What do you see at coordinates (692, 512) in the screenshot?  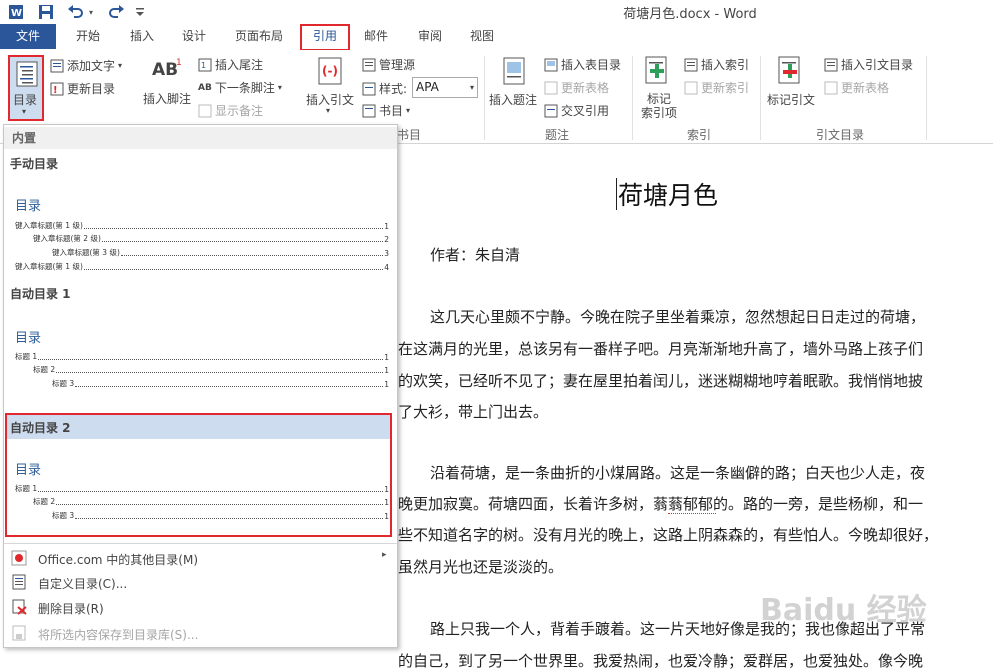 I see `spelling-underline` at bounding box center [692, 512].